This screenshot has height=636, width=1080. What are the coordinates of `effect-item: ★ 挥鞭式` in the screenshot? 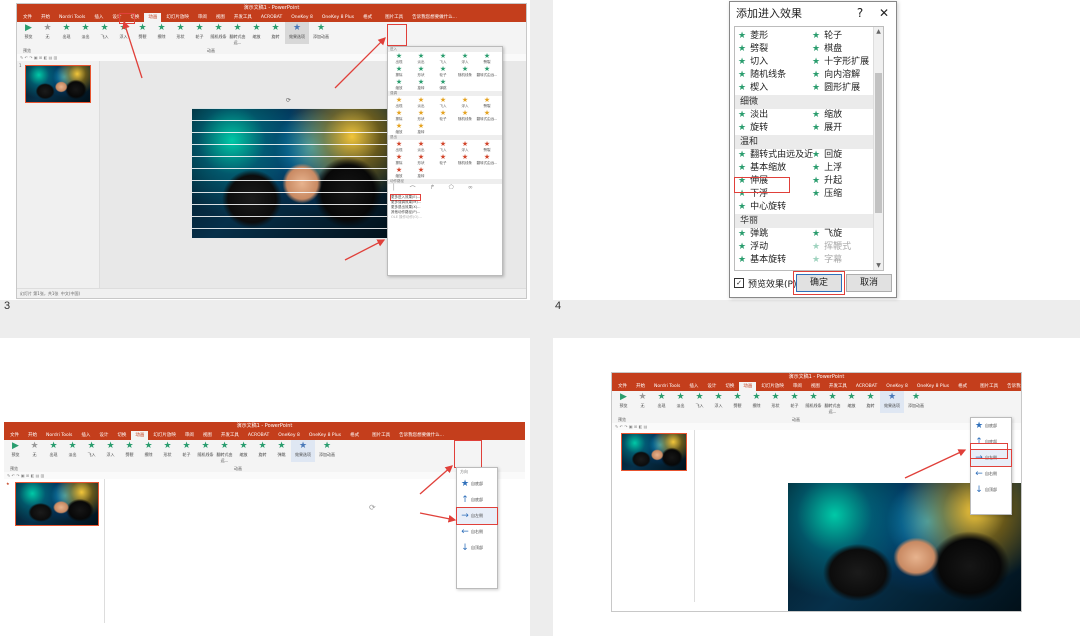 It's located at (846, 247).